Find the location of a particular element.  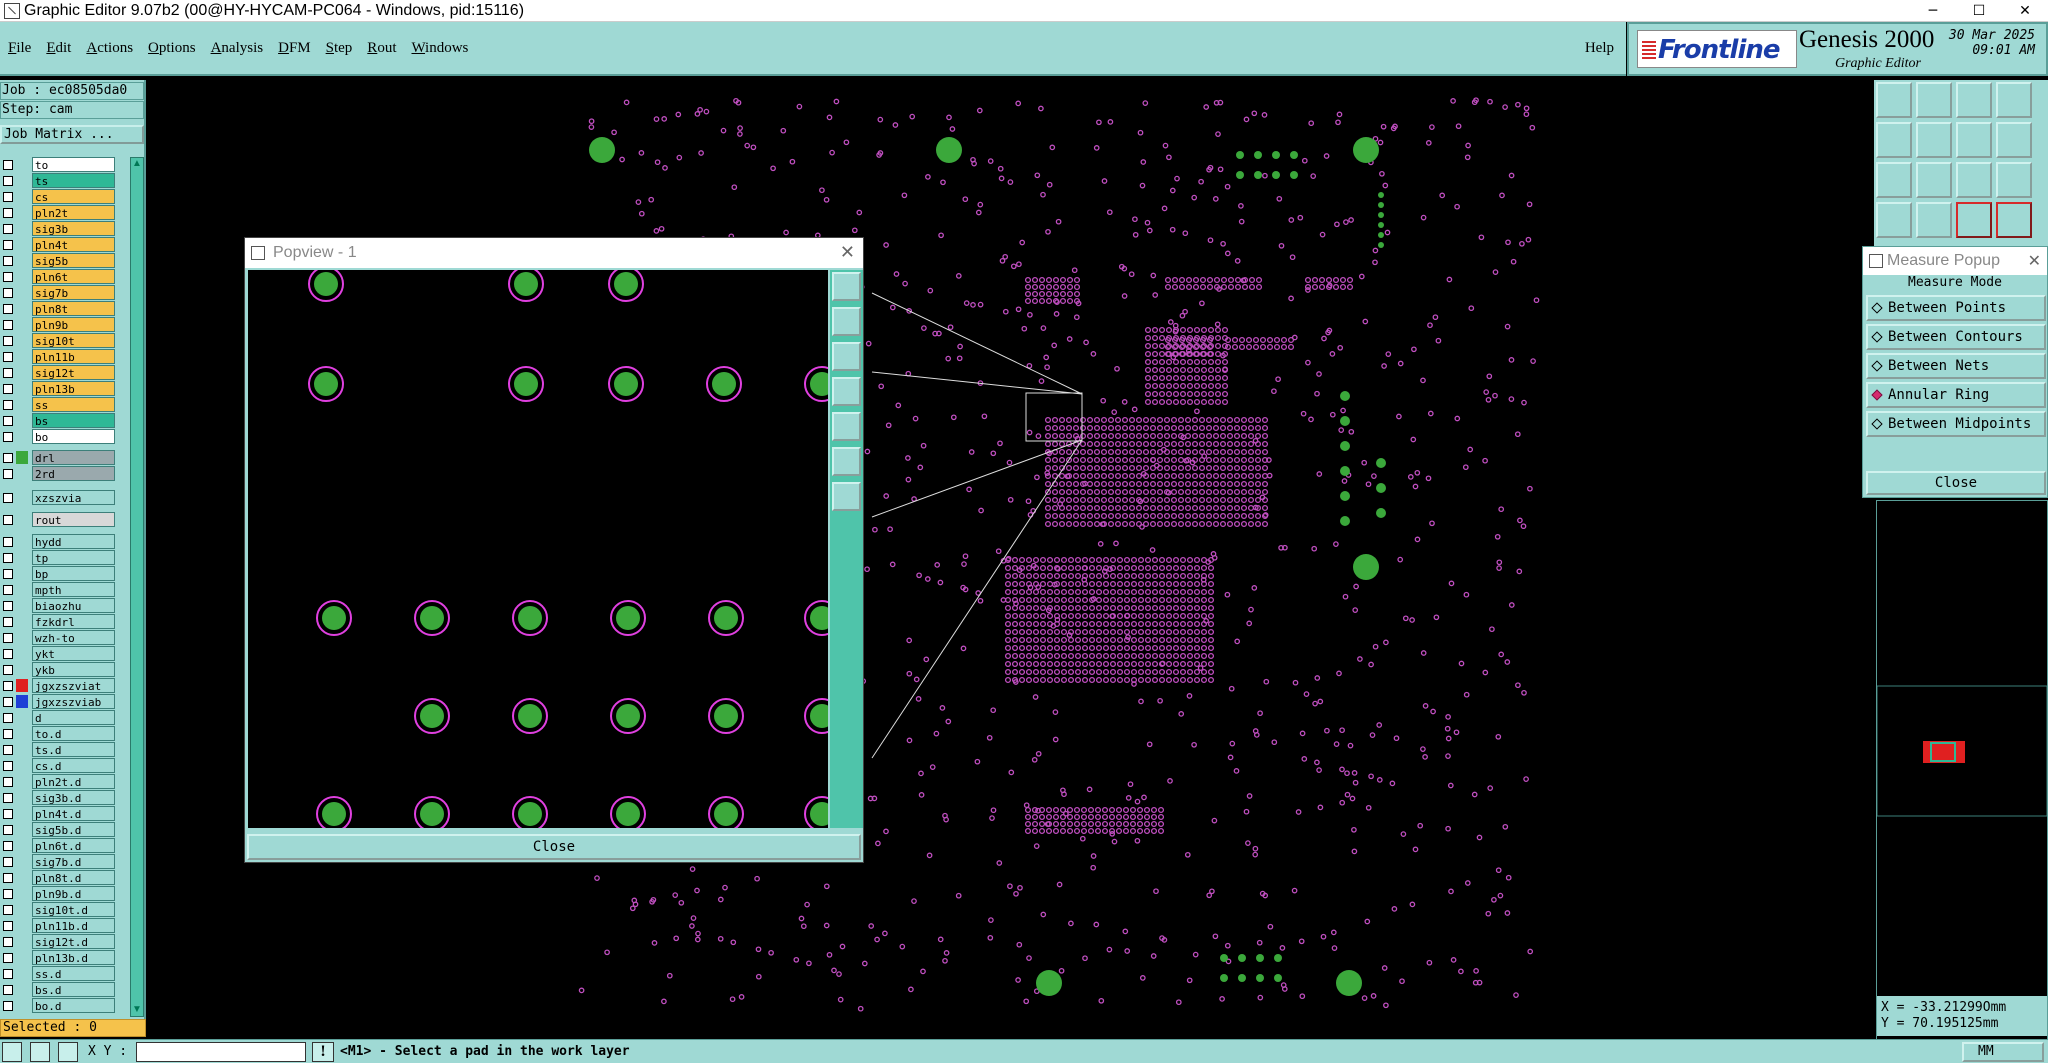

layer-name: fzkdrl is located at coordinates (73, 621).